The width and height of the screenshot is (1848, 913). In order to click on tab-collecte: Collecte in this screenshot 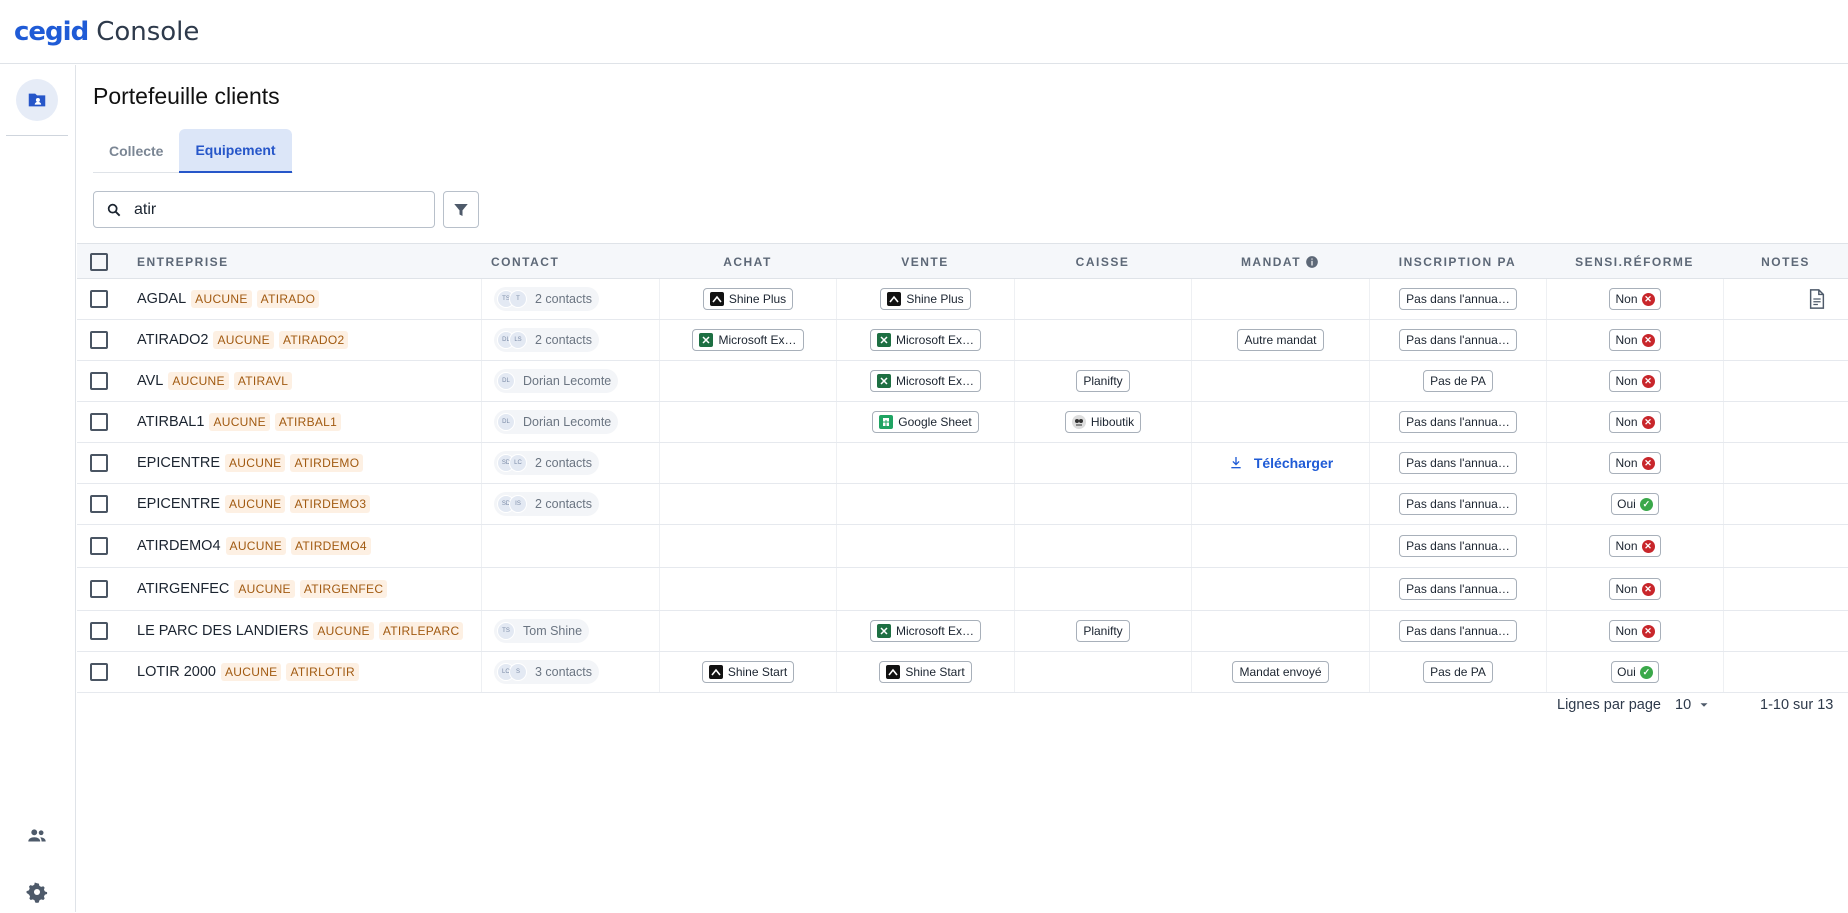, I will do `click(136, 151)`.